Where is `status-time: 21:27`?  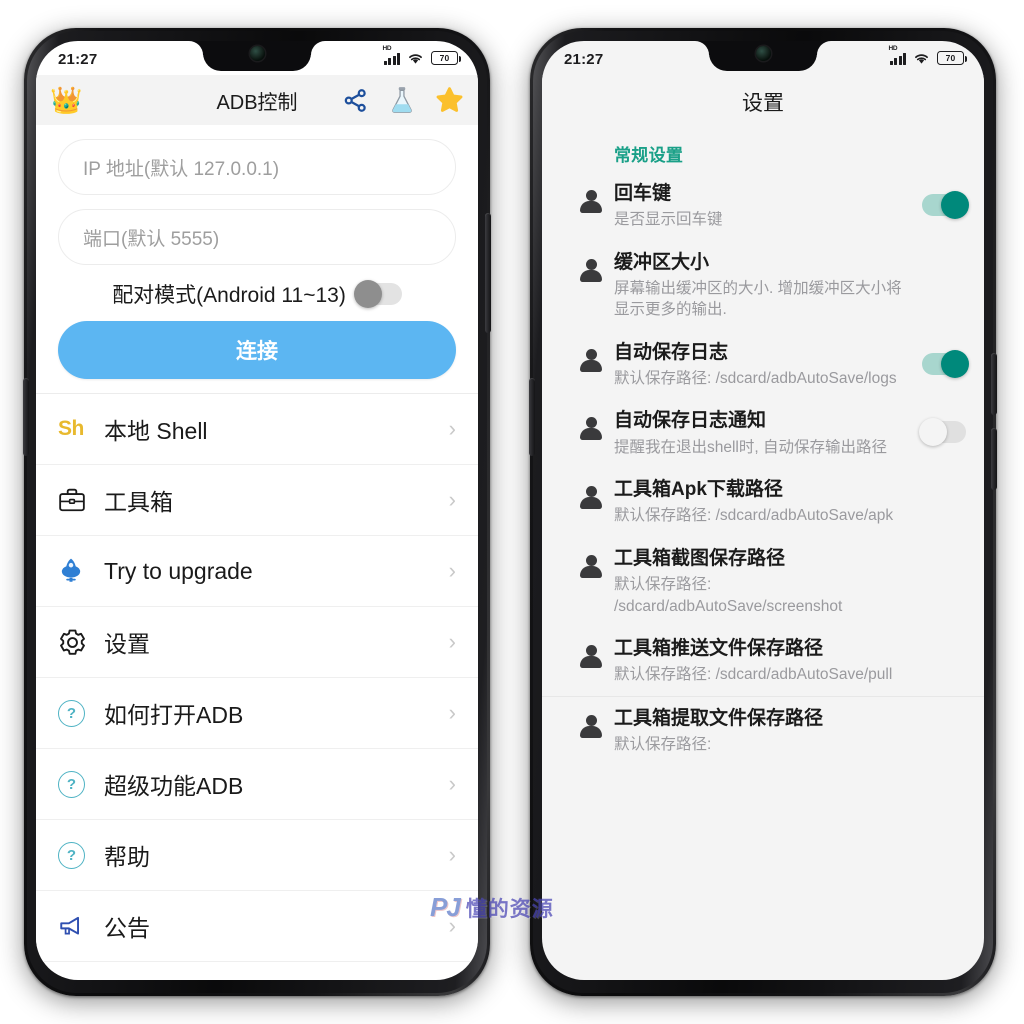 status-time: 21:27 is located at coordinates (584, 59).